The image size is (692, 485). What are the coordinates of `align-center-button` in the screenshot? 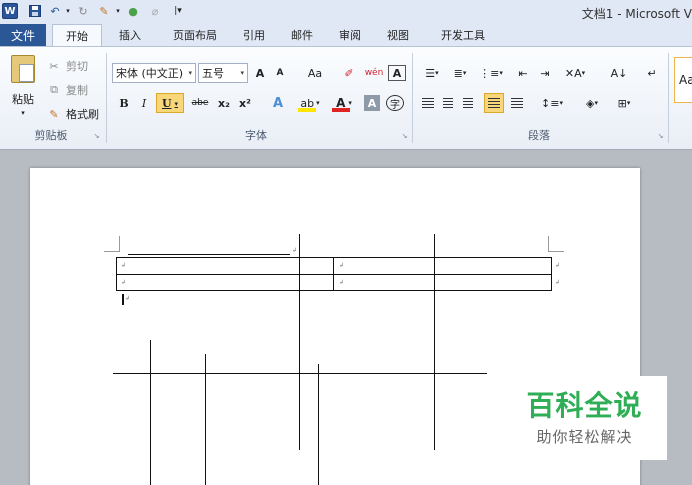 It's located at (448, 103).